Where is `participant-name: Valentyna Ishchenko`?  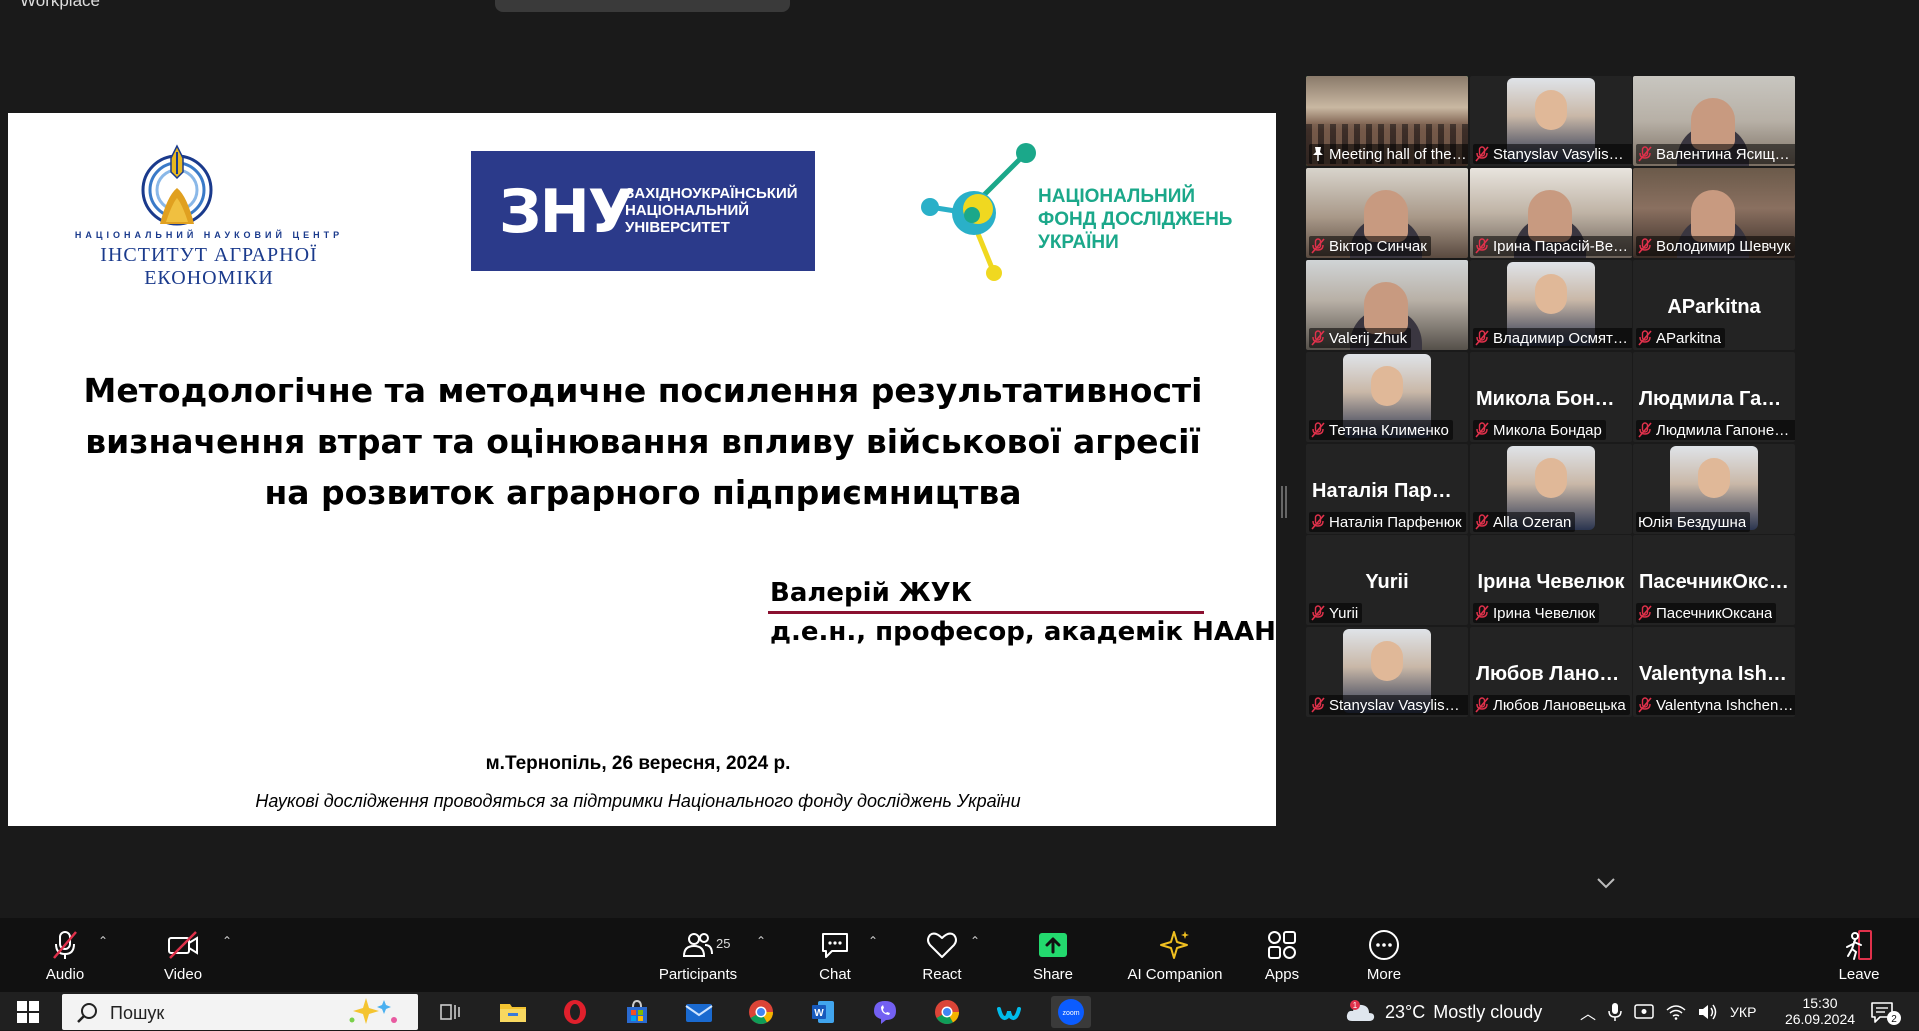 participant-name: Valentyna Ishchenko is located at coordinates (1725, 705).